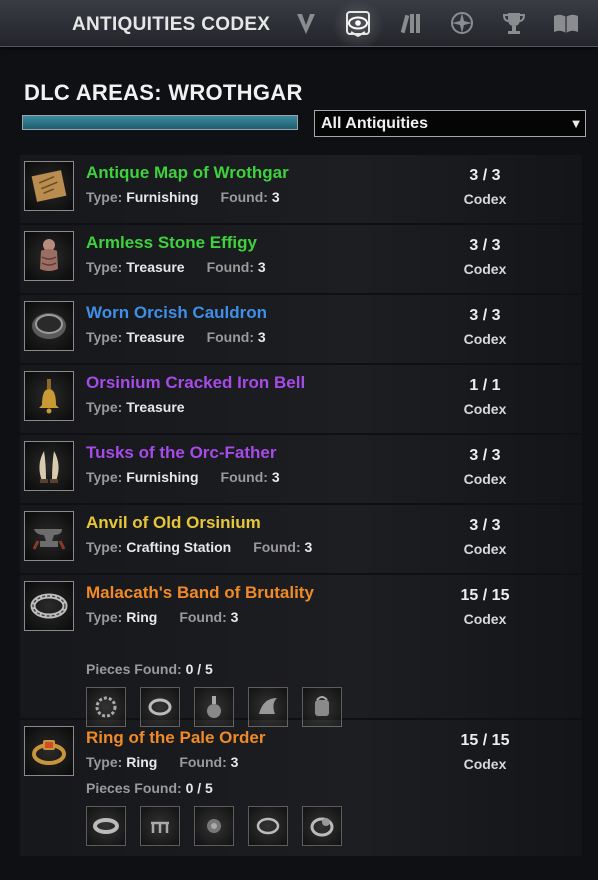 The image size is (598, 880). Describe the element at coordinates (450, 123) in the screenshot. I see `antiquities-filter-dropdown: All Antiquities ▼` at that location.